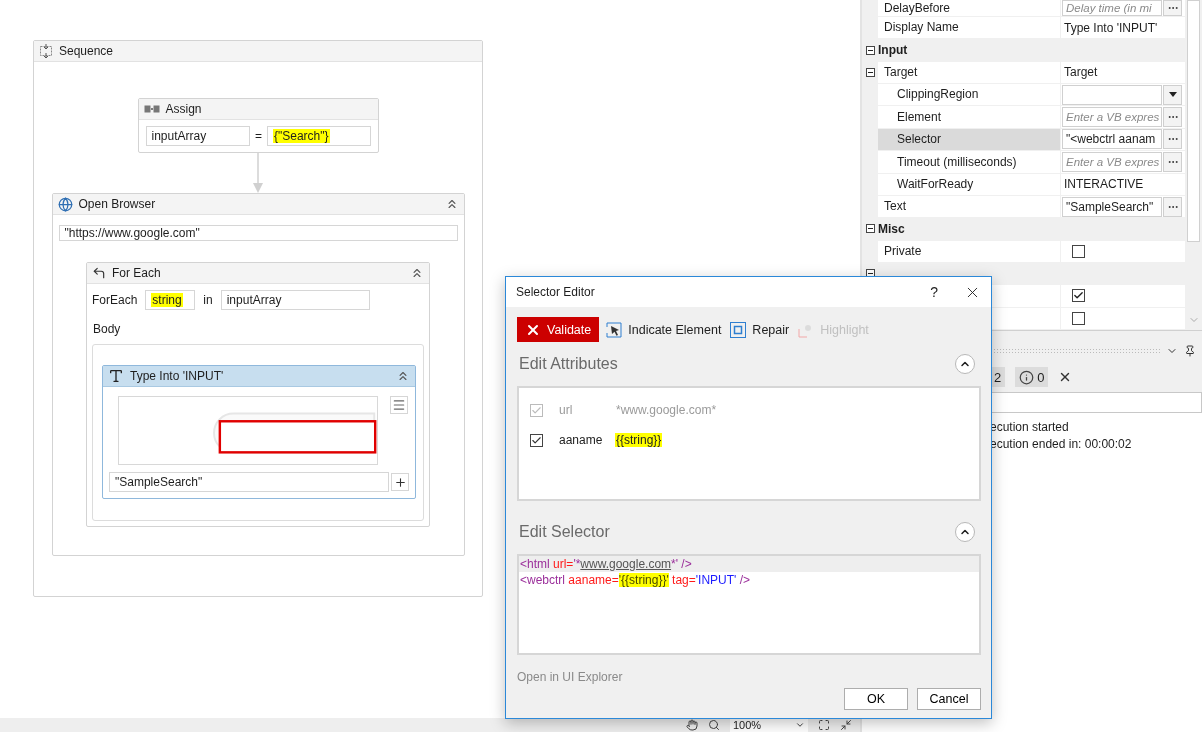  I want to click on ok-button: OK, so click(876, 699).